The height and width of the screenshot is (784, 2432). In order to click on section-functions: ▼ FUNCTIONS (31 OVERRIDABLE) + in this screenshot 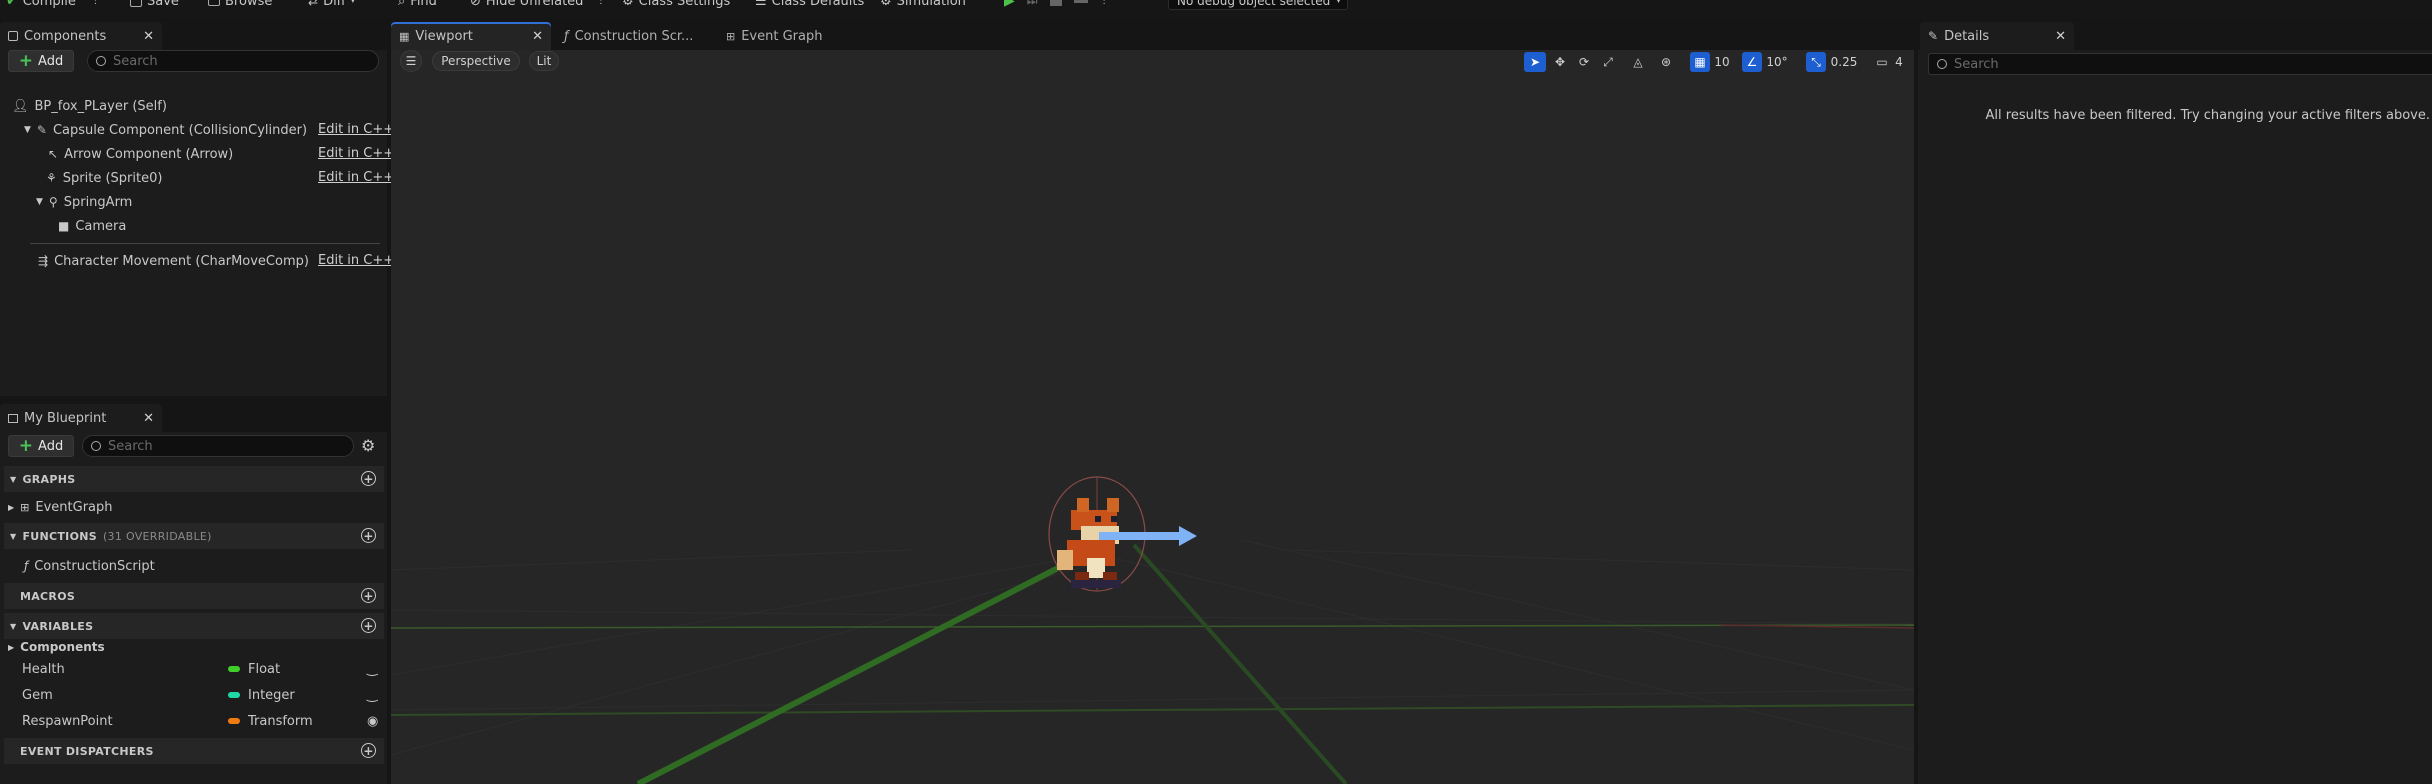, I will do `click(194, 536)`.